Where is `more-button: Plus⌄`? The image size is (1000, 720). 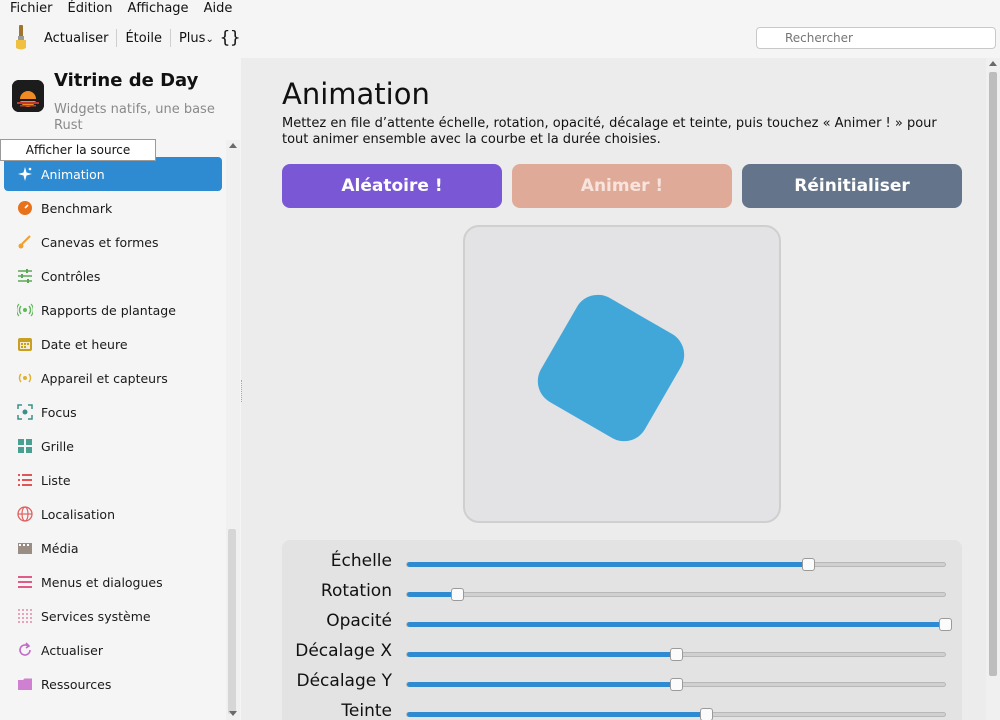
more-button: Plus⌄ is located at coordinates (193, 38).